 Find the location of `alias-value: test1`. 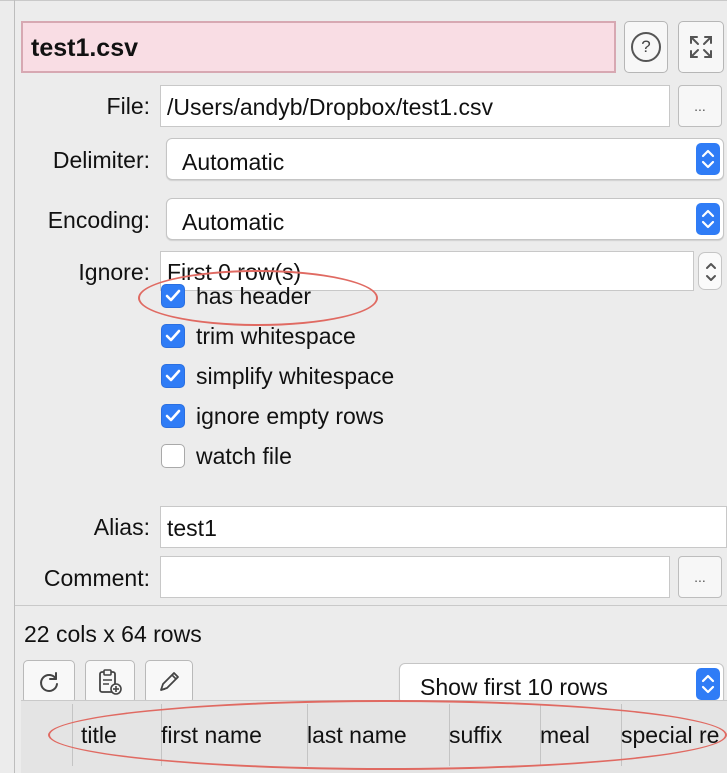

alias-value: test1 is located at coordinates (192, 528).